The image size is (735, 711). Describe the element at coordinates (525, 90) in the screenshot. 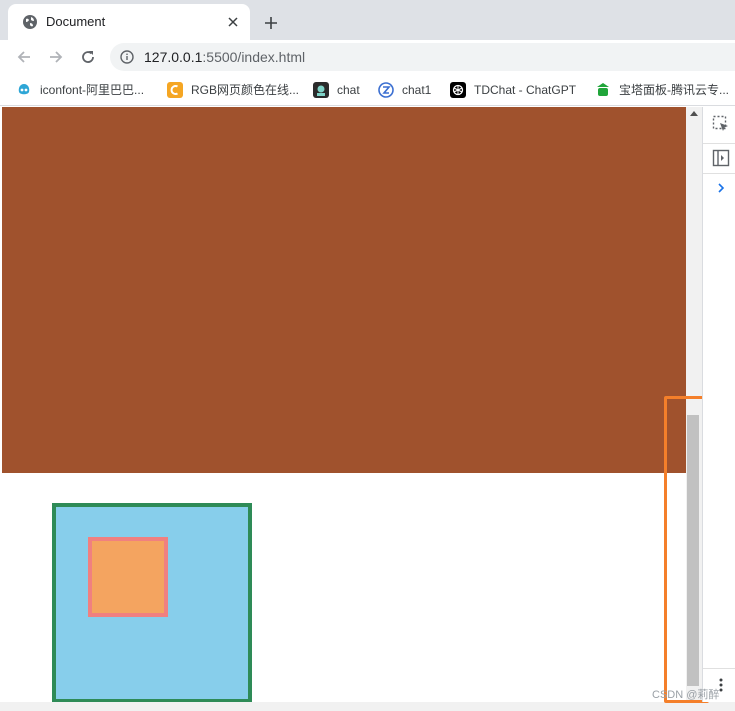

I see `bookmark-label: TDChat - ChatGPT` at that location.